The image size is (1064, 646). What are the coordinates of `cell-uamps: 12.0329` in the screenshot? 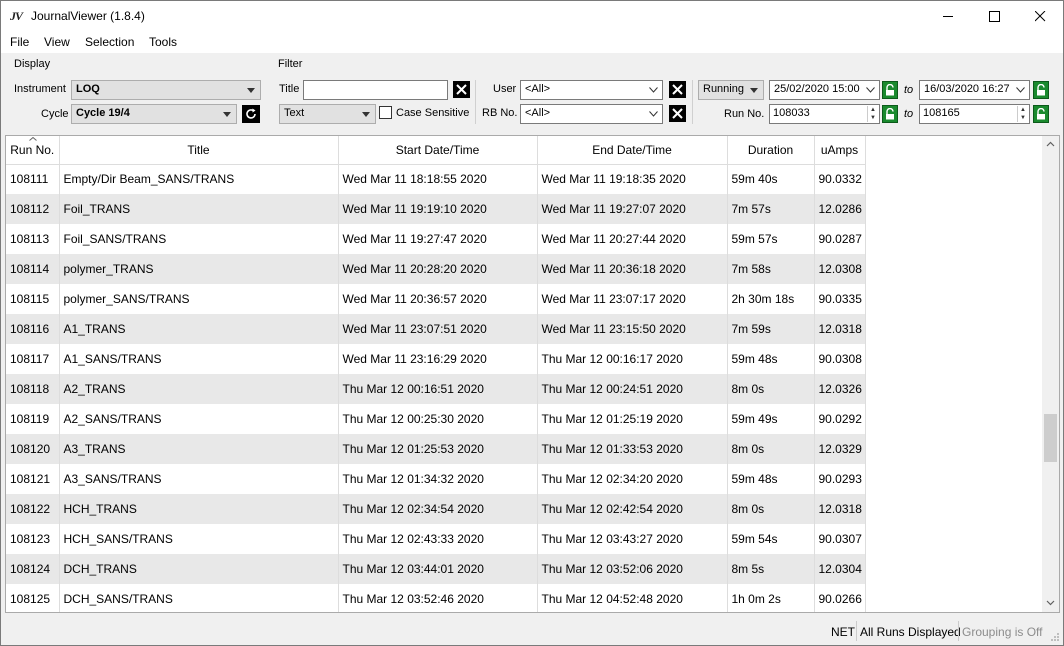 It's located at (840, 449).